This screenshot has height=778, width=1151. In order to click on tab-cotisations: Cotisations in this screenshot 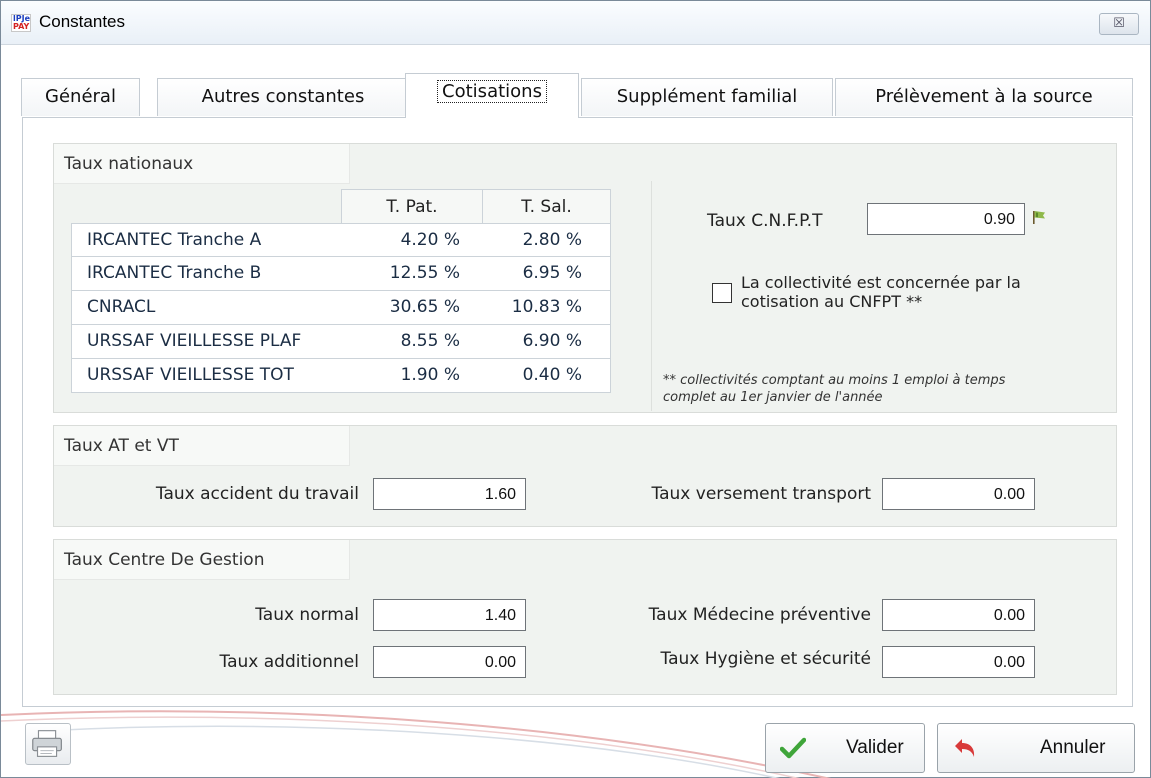, I will do `click(492, 95)`.